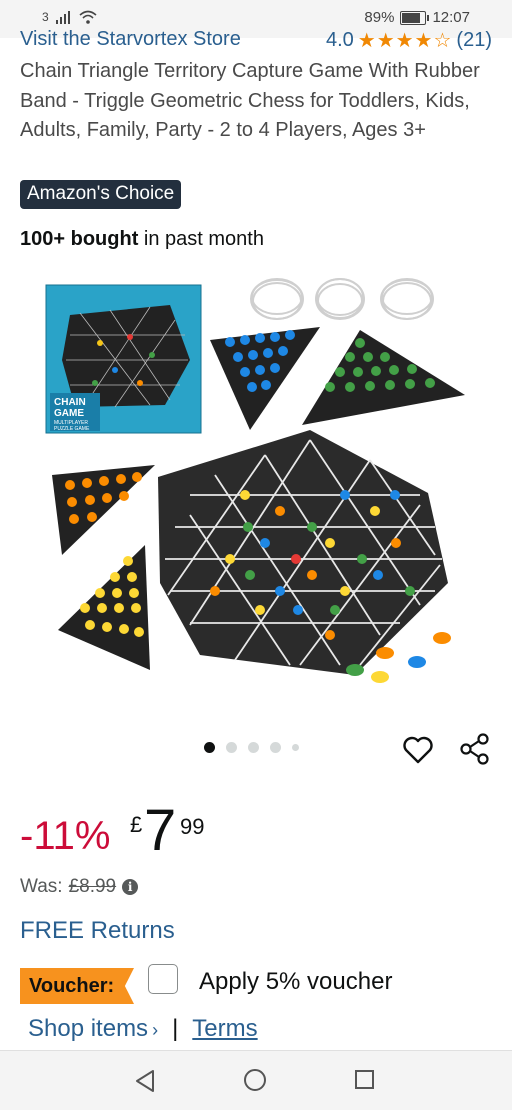 The width and height of the screenshot is (512, 1110). I want to click on carrier-label: 3, so click(45, 17).